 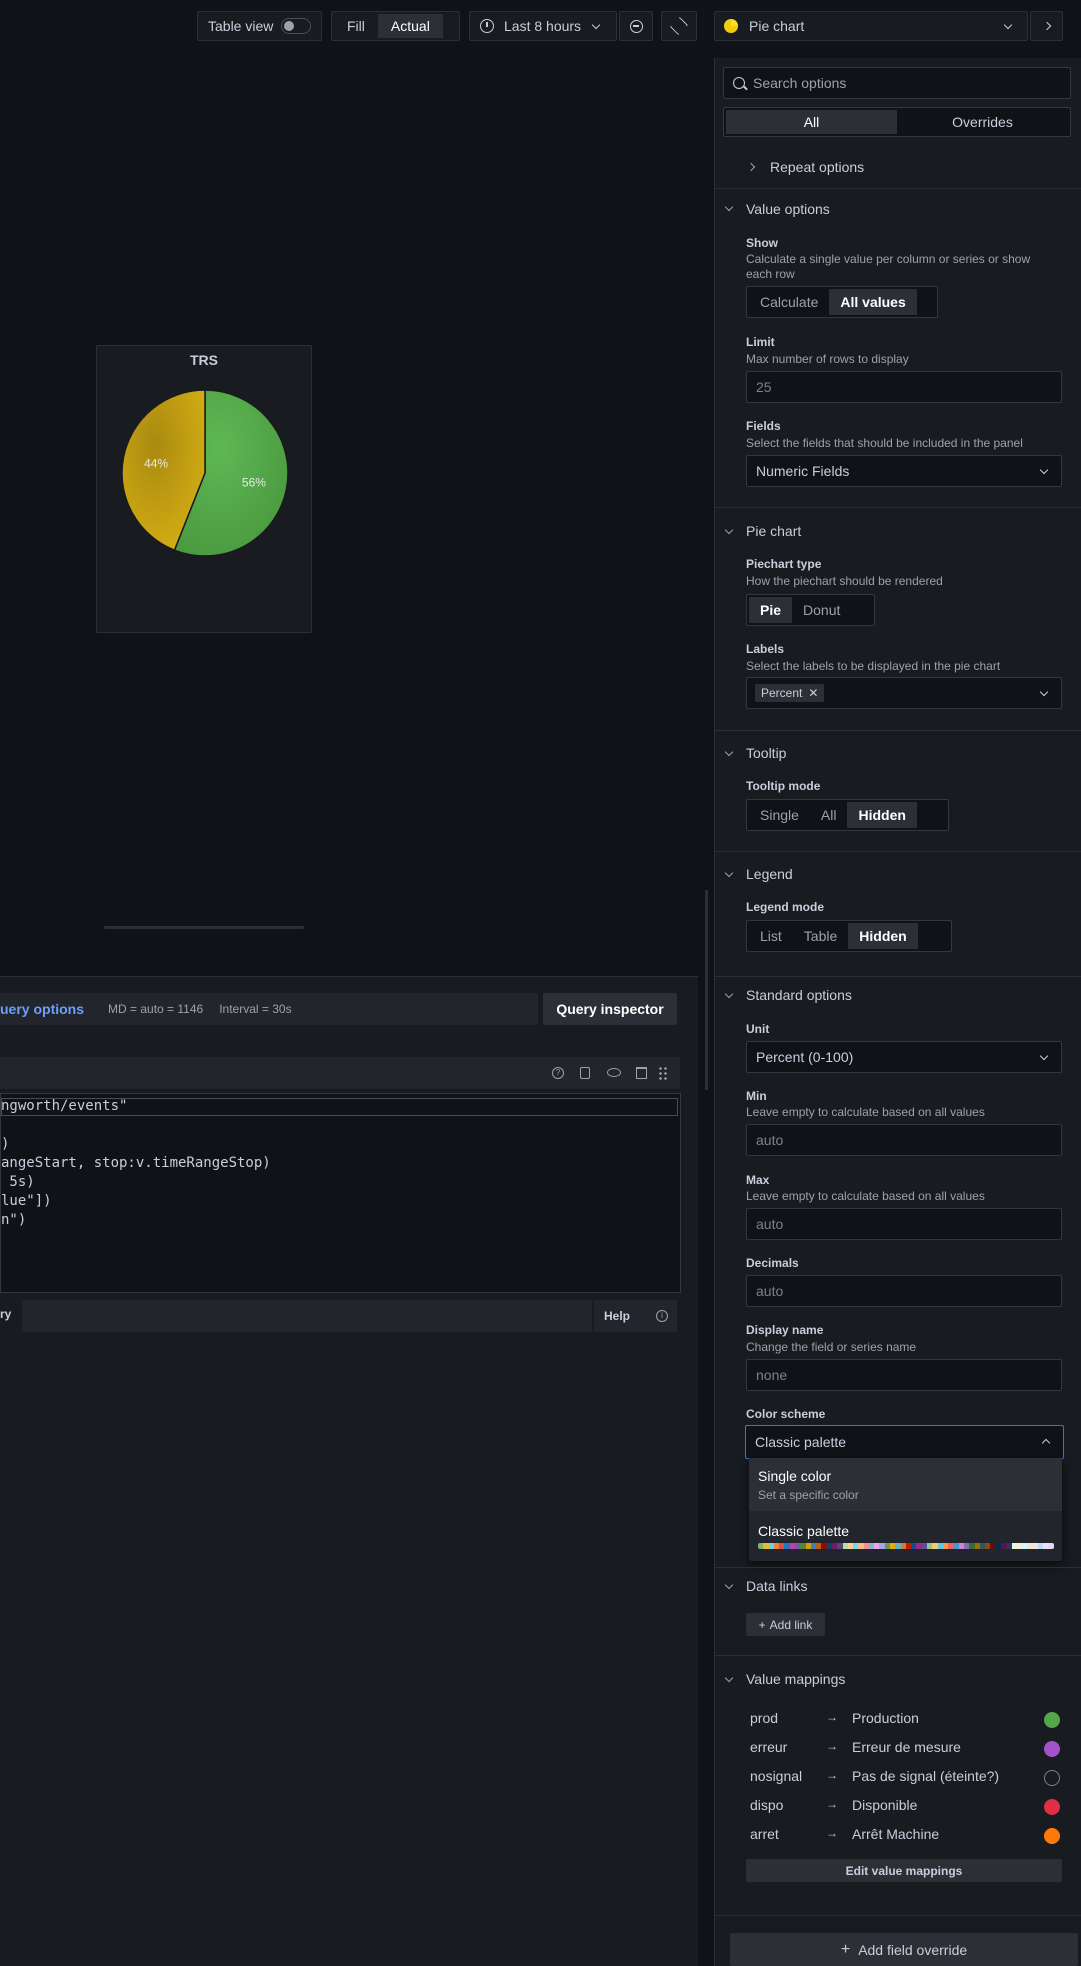 What do you see at coordinates (904, 1057) in the screenshot?
I see `unit-select: Percent (0-100)` at bounding box center [904, 1057].